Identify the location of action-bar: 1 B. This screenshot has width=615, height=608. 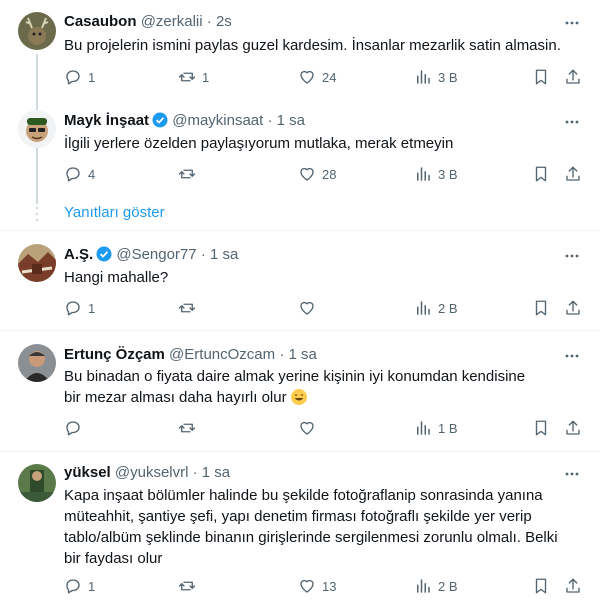
(329, 428).